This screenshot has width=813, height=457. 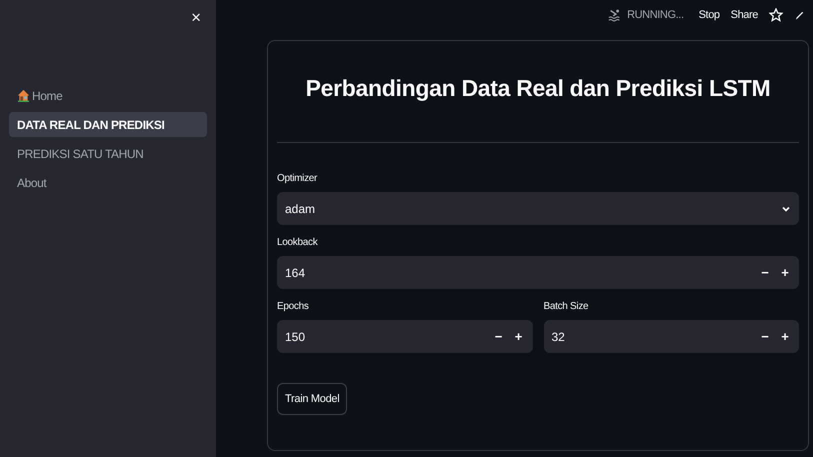 I want to click on star-icon, so click(x=776, y=15).